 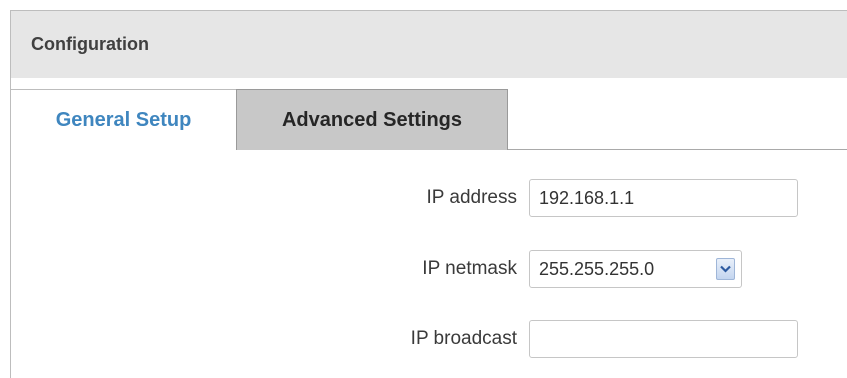 What do you see at coordinates (463, 338) in the screenshot?
I see `ip-broadcast-label: IP broadcast` at bounding box center [463, 338].